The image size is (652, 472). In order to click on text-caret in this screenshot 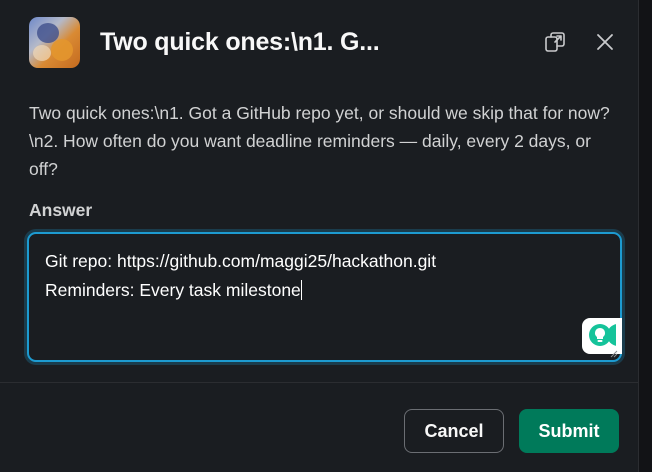, I will do `click(301, 290)`.